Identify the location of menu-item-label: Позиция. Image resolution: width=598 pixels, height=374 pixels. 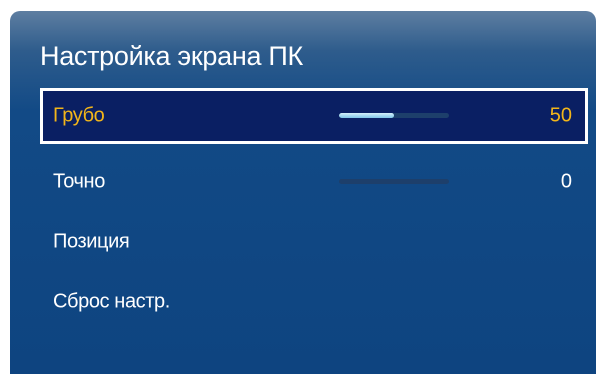
(91, 241).